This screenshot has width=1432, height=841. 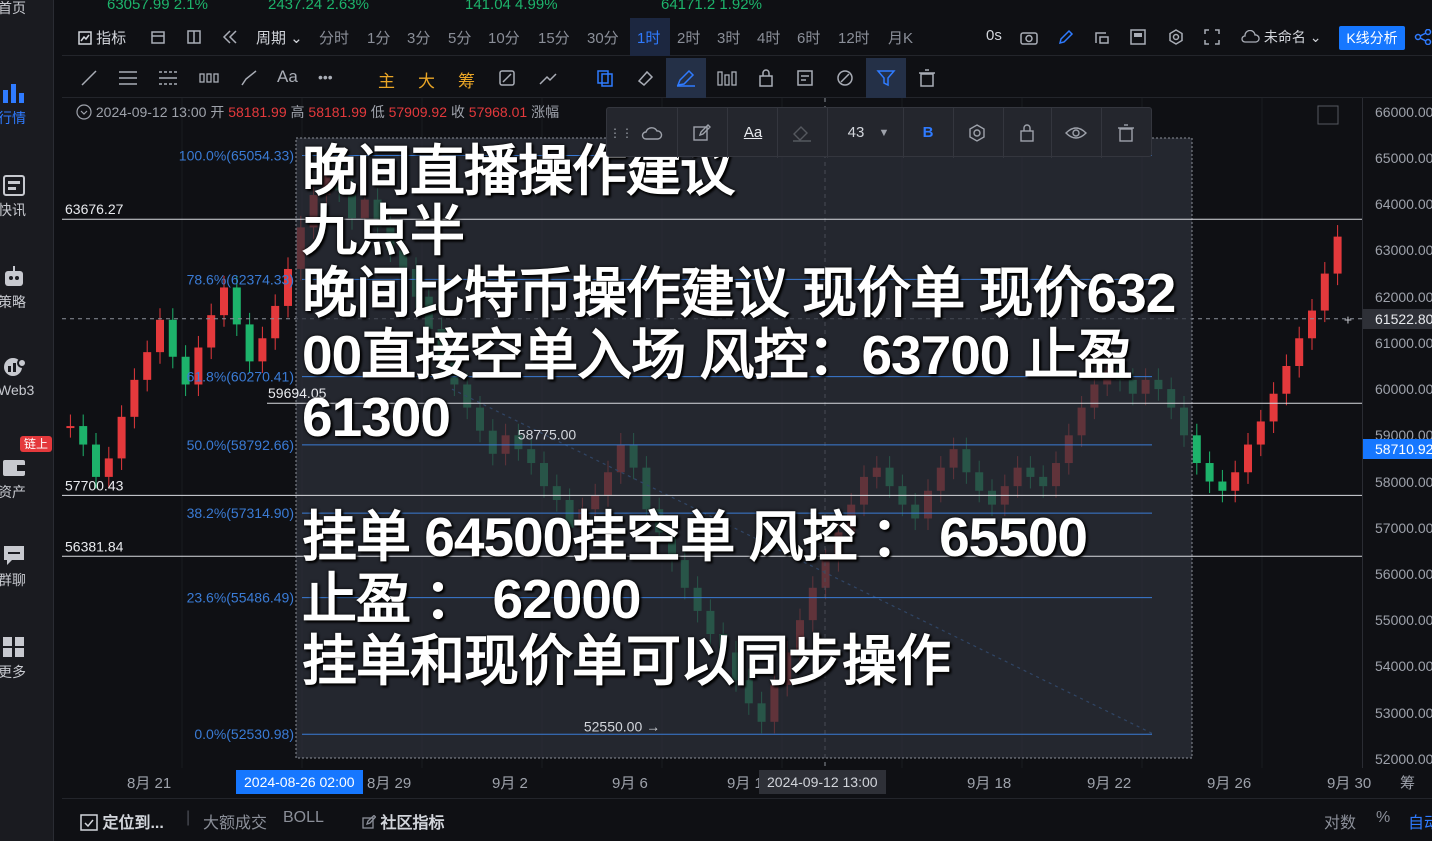 I want to click on camera-icon, so click(x=1029, y=37).